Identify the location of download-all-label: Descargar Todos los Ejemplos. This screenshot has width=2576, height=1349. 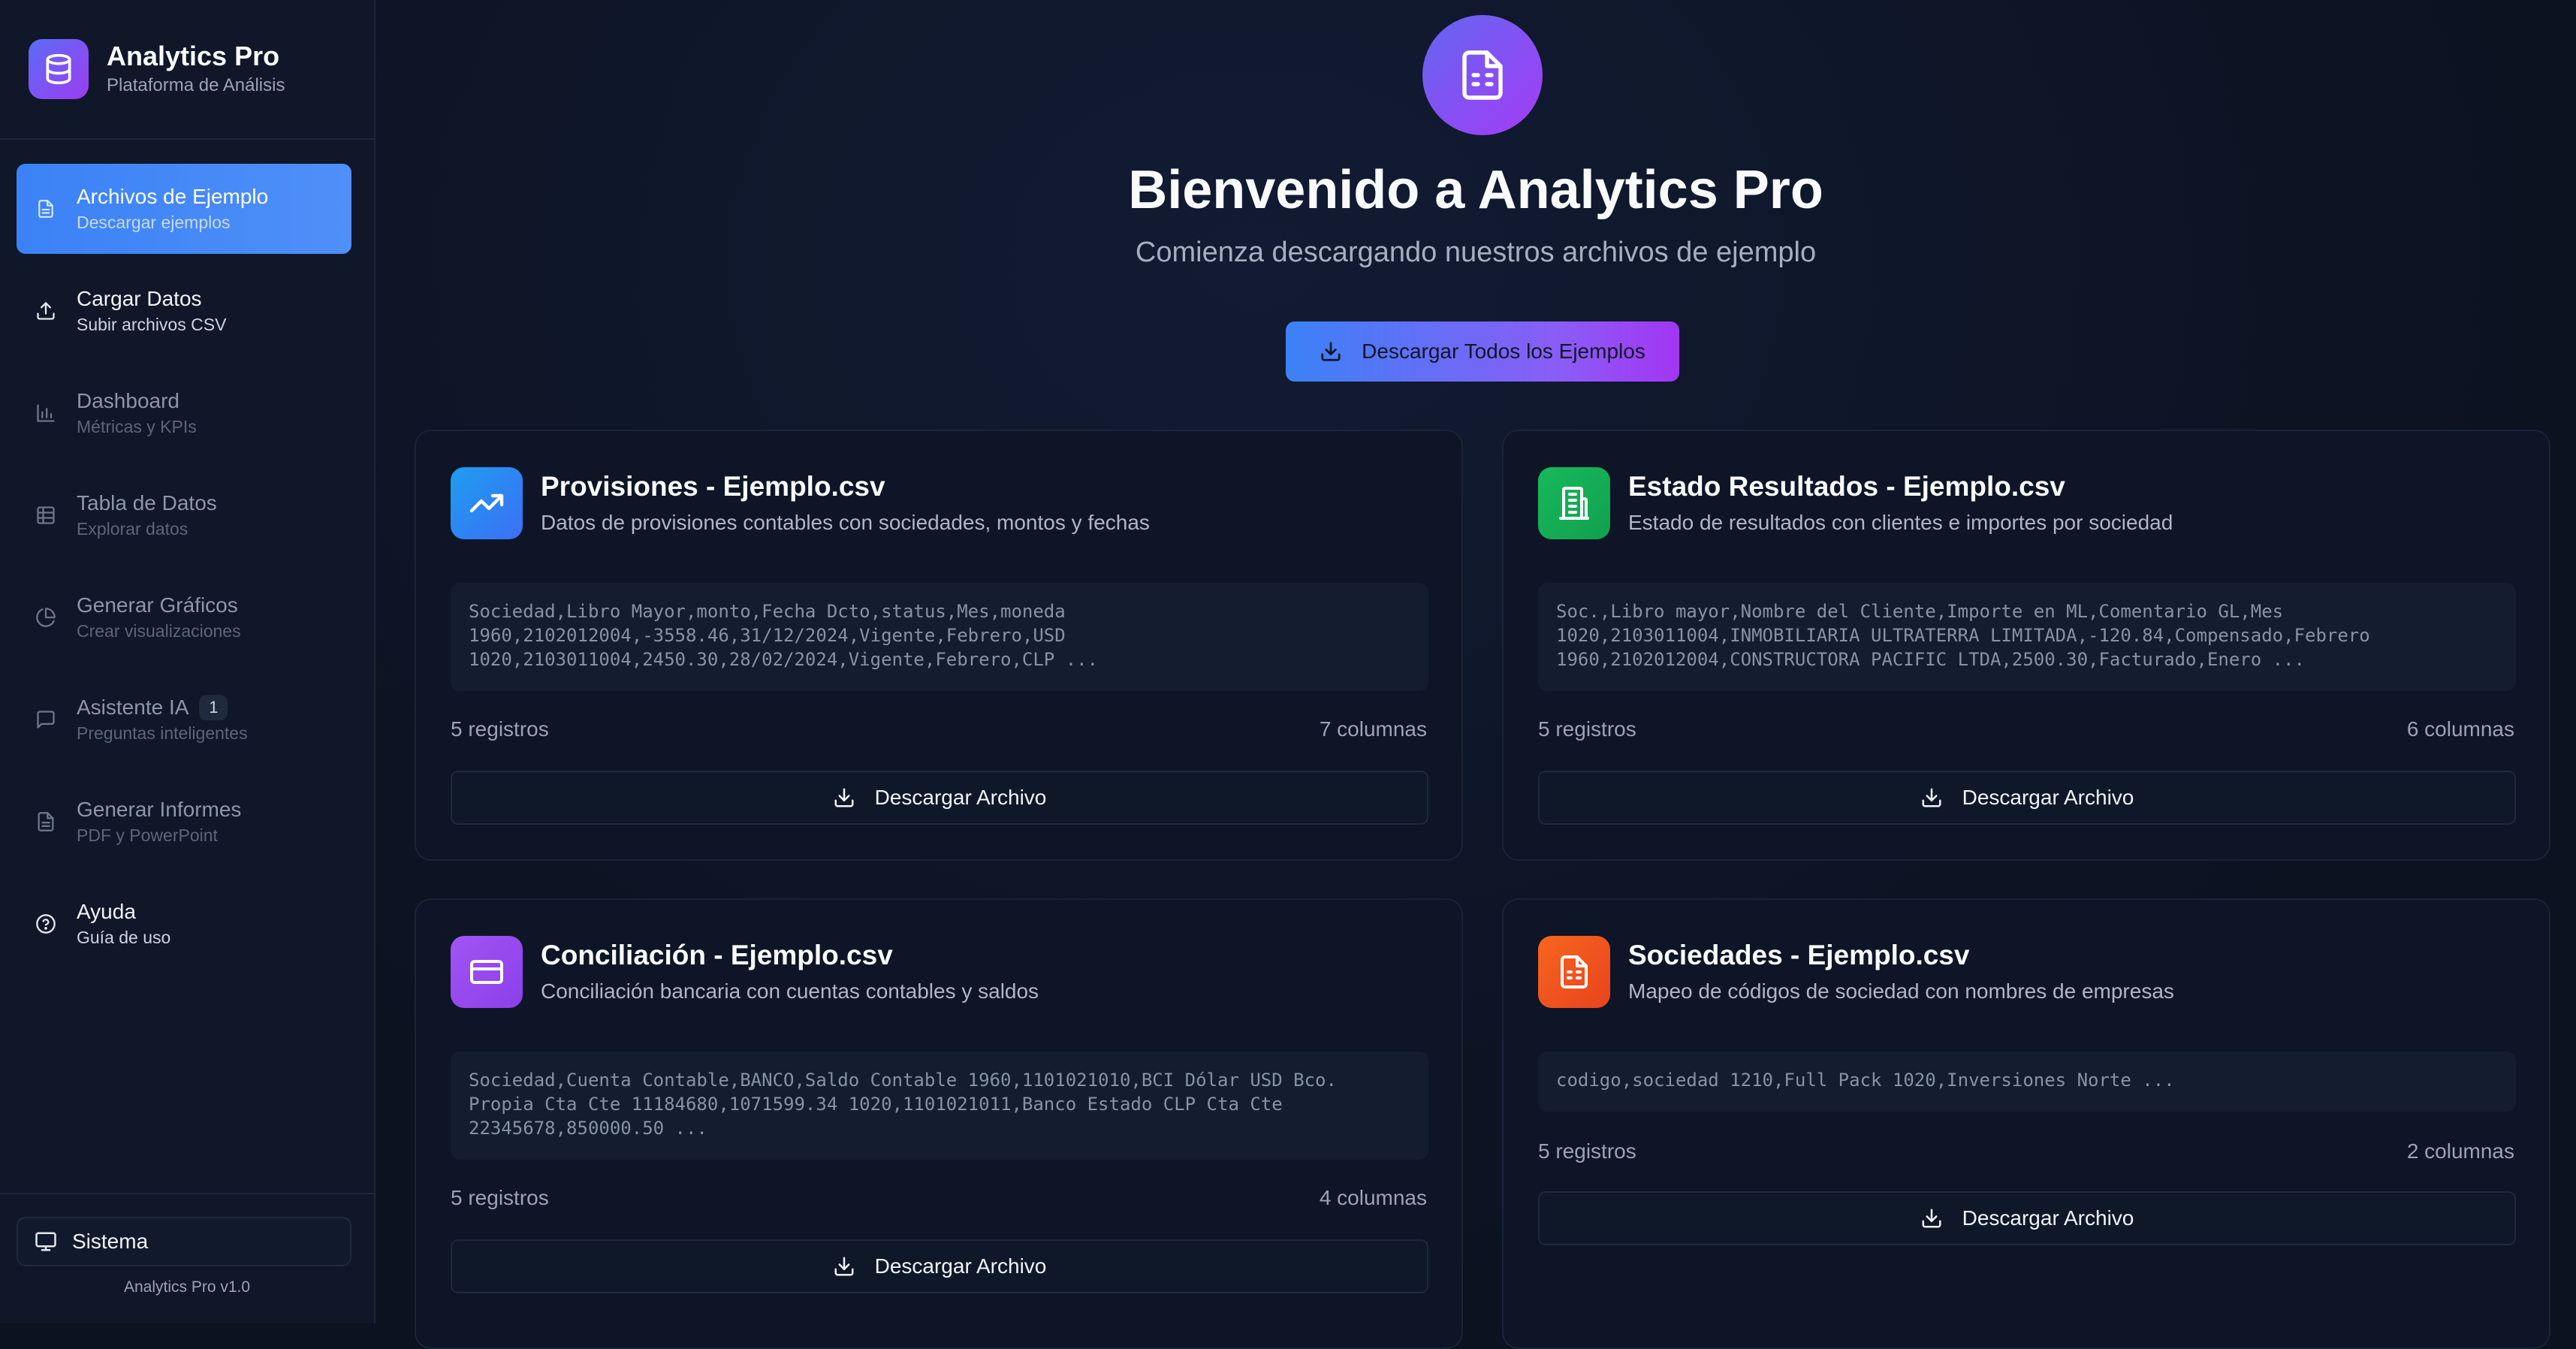
(1503, 351).